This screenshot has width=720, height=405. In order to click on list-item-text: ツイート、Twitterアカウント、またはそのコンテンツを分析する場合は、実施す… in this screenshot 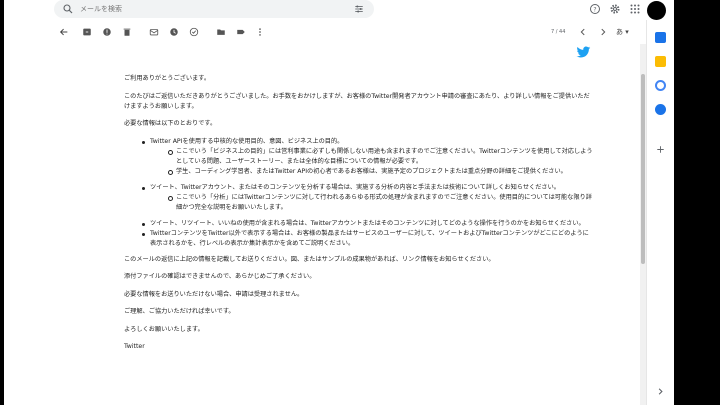, I will do `click(355, 187)`.